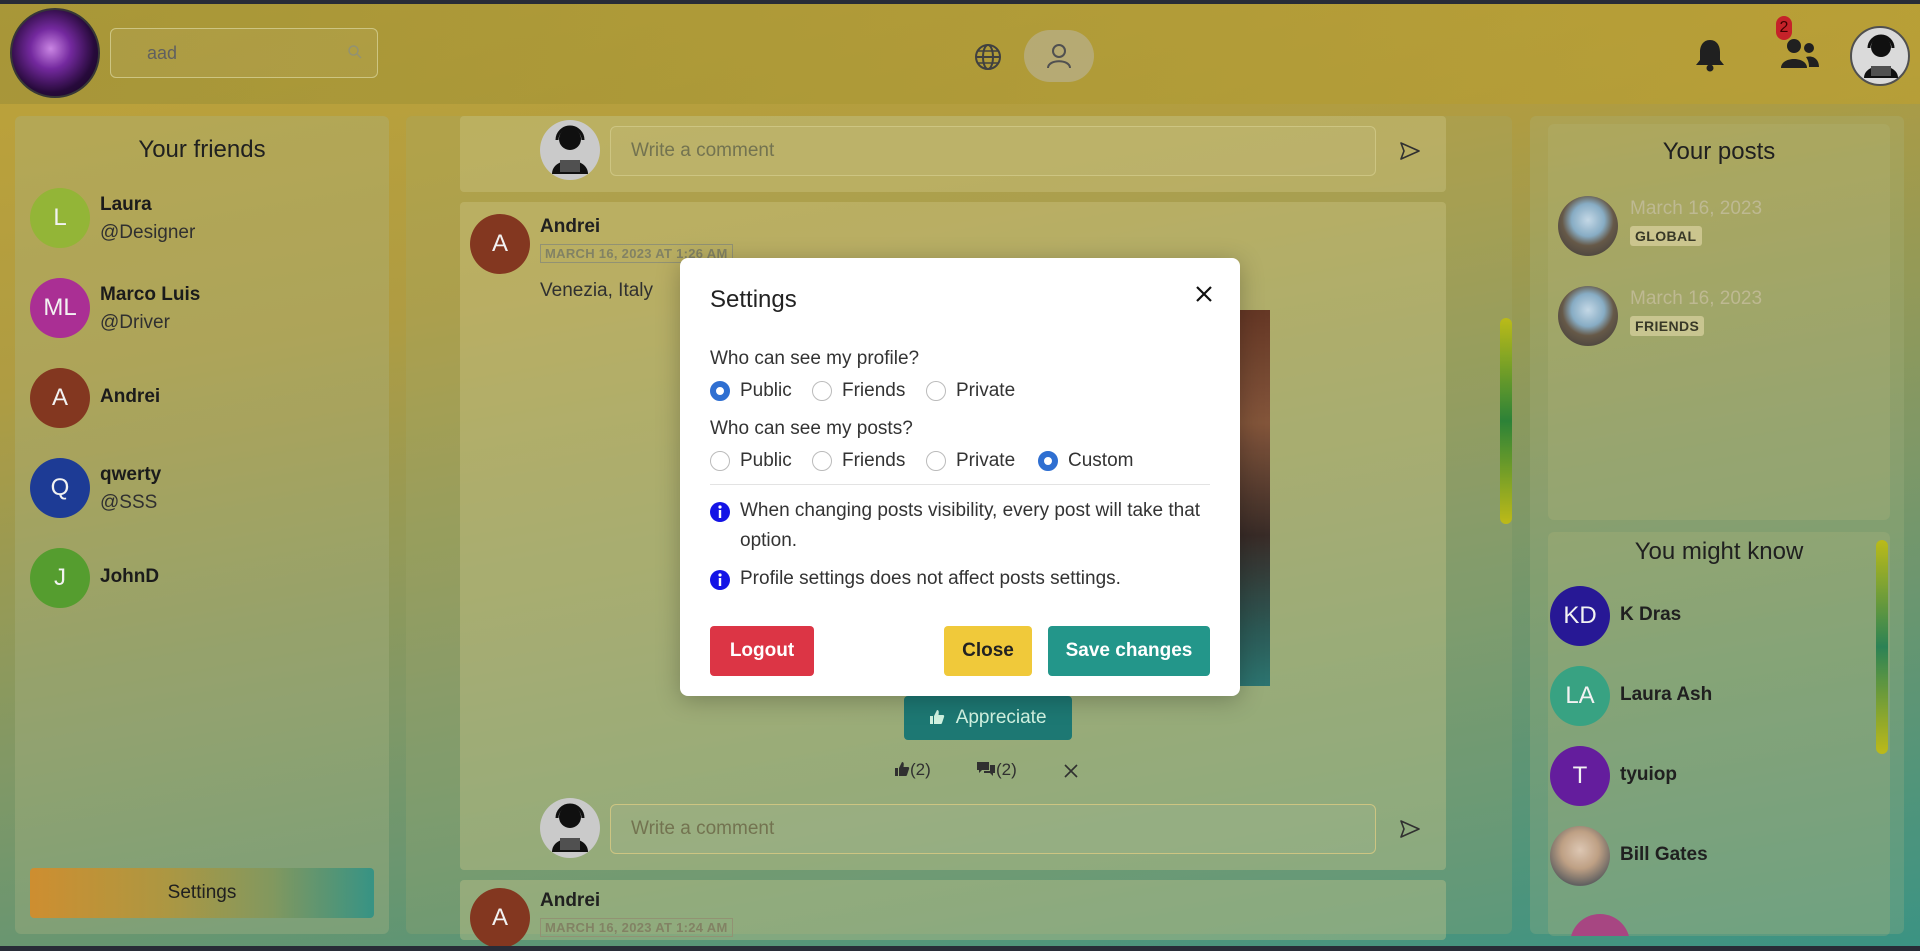 The height and width of the screenshot is (951, 1920). I want to click on profile-visibility-label: Who can see my profile?, so click(815, 358).